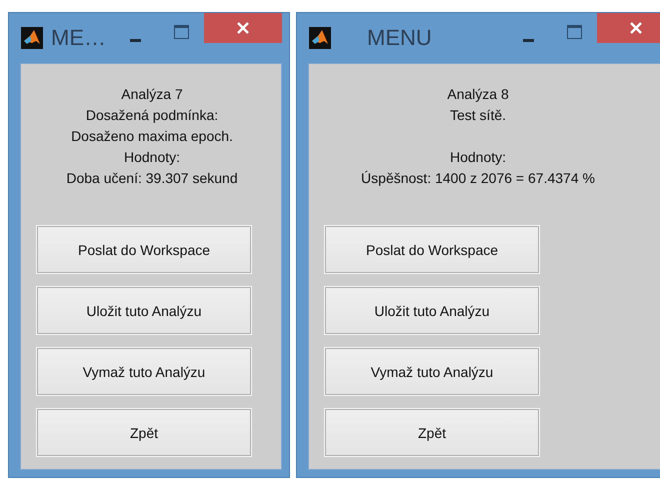 The image size is (660, 482). I want to click on info-text: Dosažená podmínka:, so click(152, 115).